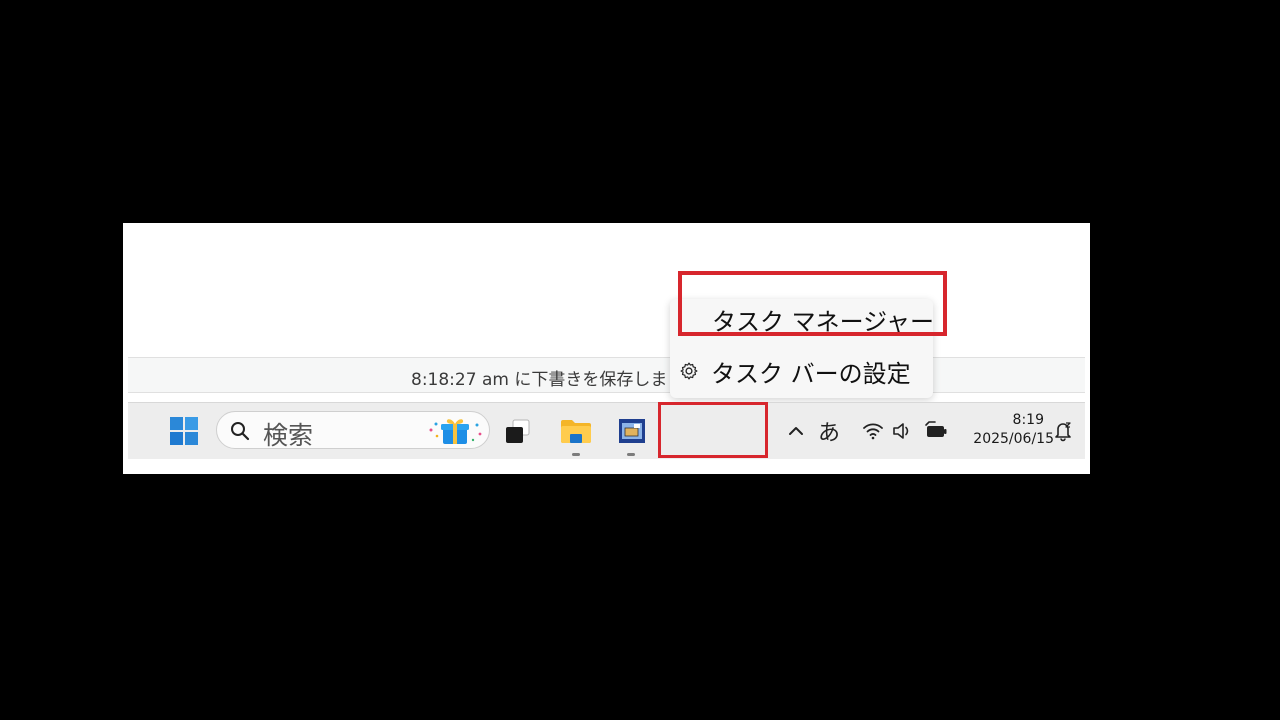 The height and width of the screenshot is (720, 1280). What do you see at coordinates (184, 431) in the screenshot?
I see `windows-start-icon` at bounding box center [184, 431].